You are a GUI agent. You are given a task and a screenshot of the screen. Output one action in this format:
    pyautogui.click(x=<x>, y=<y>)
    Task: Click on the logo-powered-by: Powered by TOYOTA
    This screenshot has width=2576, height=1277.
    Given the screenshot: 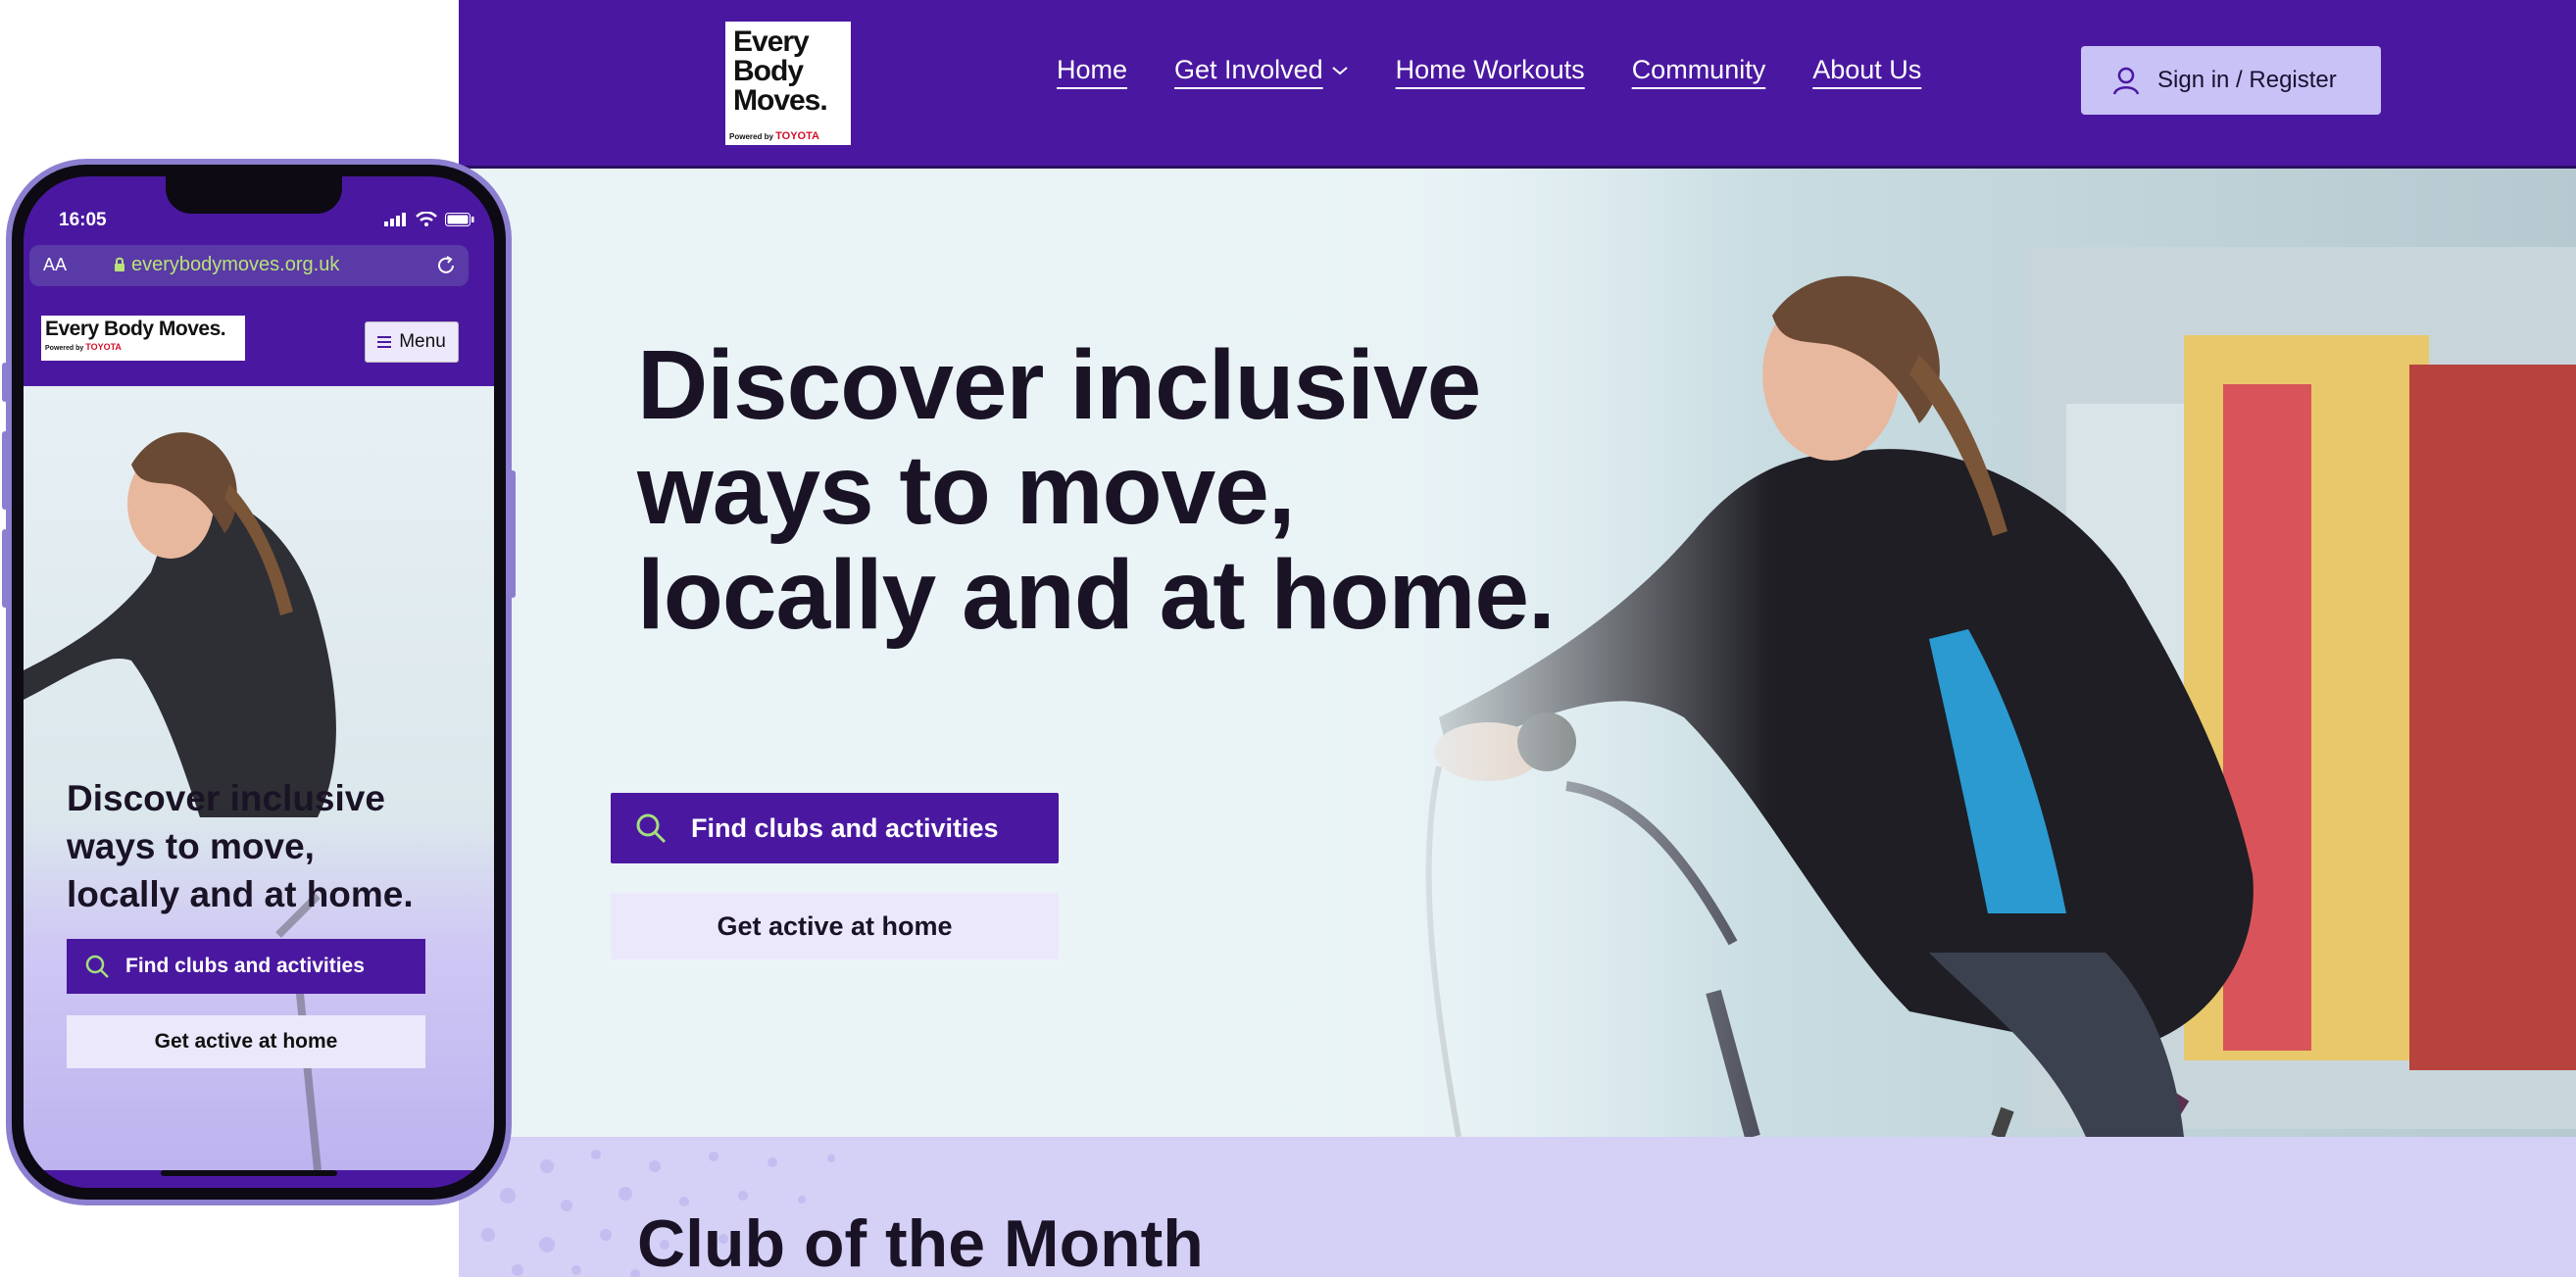 What is the action you would take?
    pyautogui.click(x=774, y=136)
    